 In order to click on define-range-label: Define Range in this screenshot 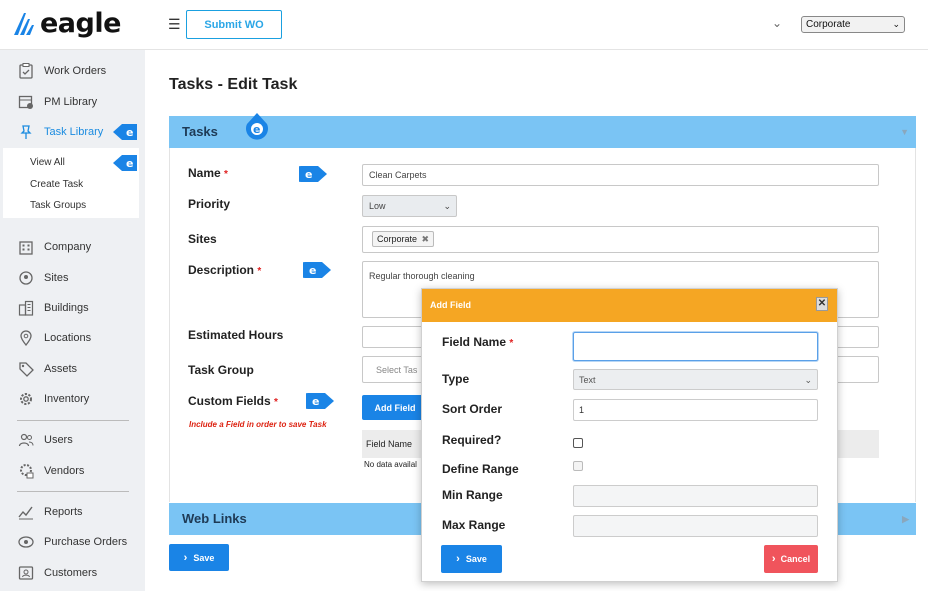, I will do `click(480, 469)`.